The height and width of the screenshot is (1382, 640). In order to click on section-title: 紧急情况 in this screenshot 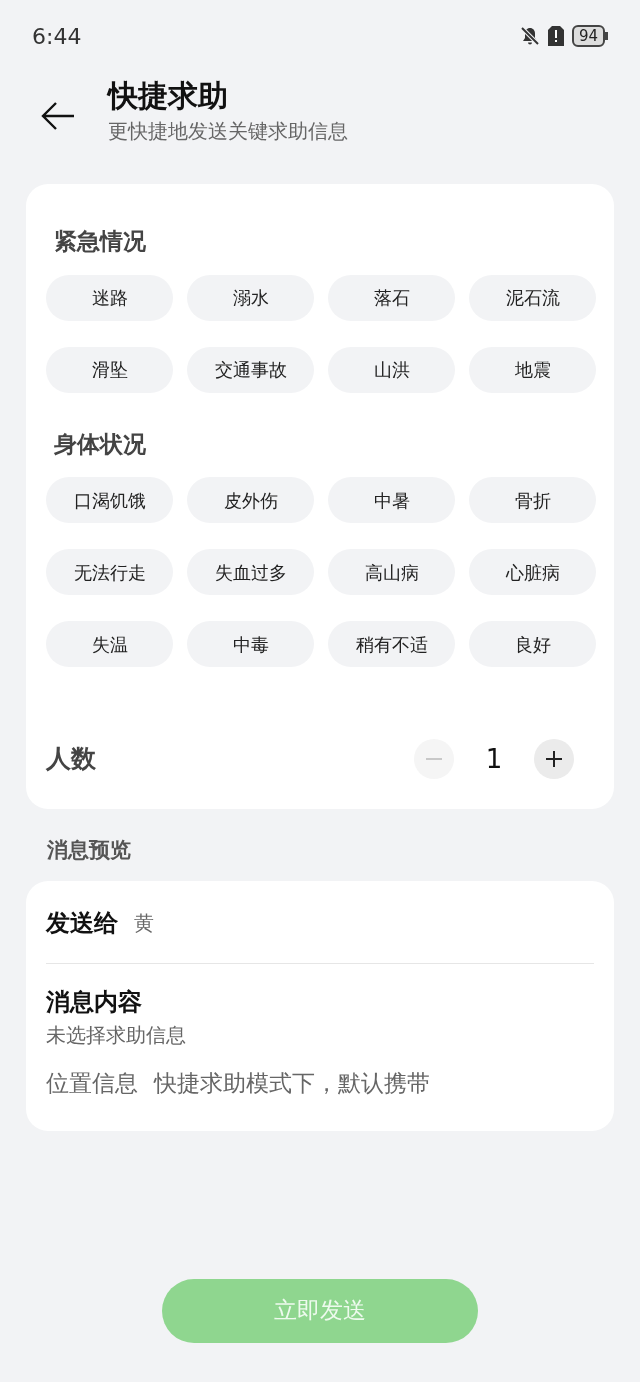, I will do `click(100, 241)`.